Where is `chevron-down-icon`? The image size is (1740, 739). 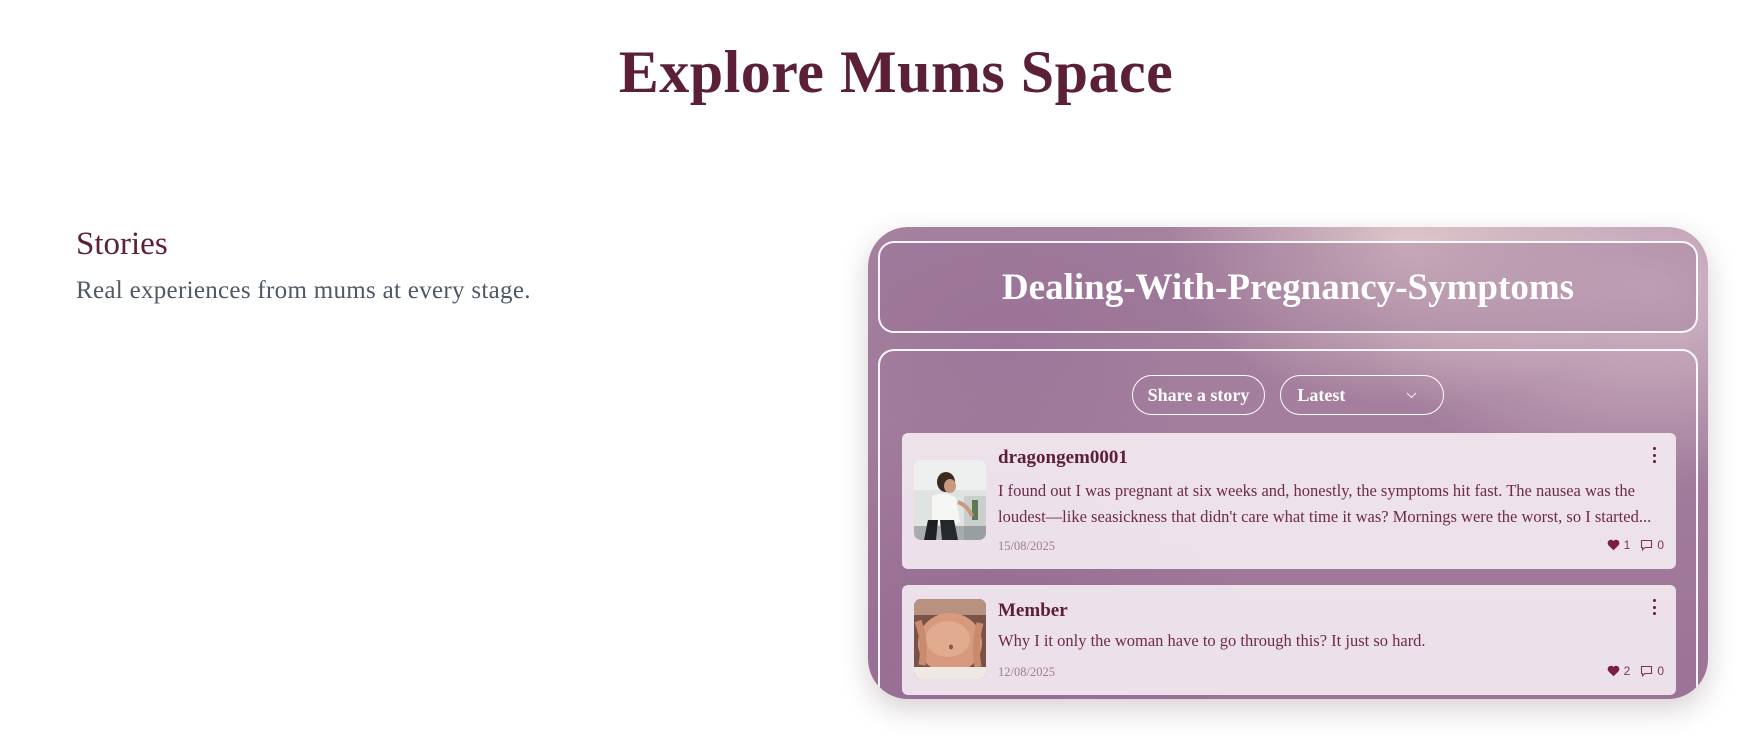 chevron-down-icon is located at coordinates (1411, 395).